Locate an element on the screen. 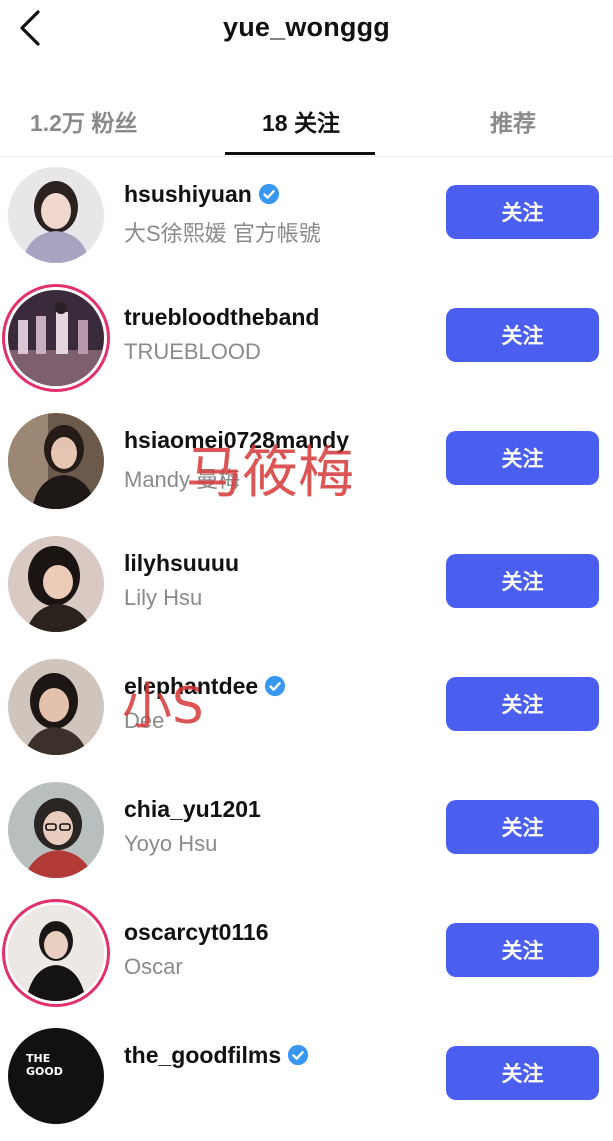 Image resolution: width=613 pixels, height=1141 pixels. active-tab-indicator is located at coordinates (300, 153).